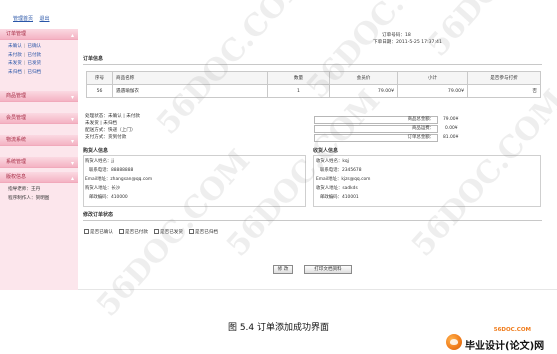 This screenshot has height=354, width=557. I want to click on filter-confirmed-link: 已确认, so click(34, 46).